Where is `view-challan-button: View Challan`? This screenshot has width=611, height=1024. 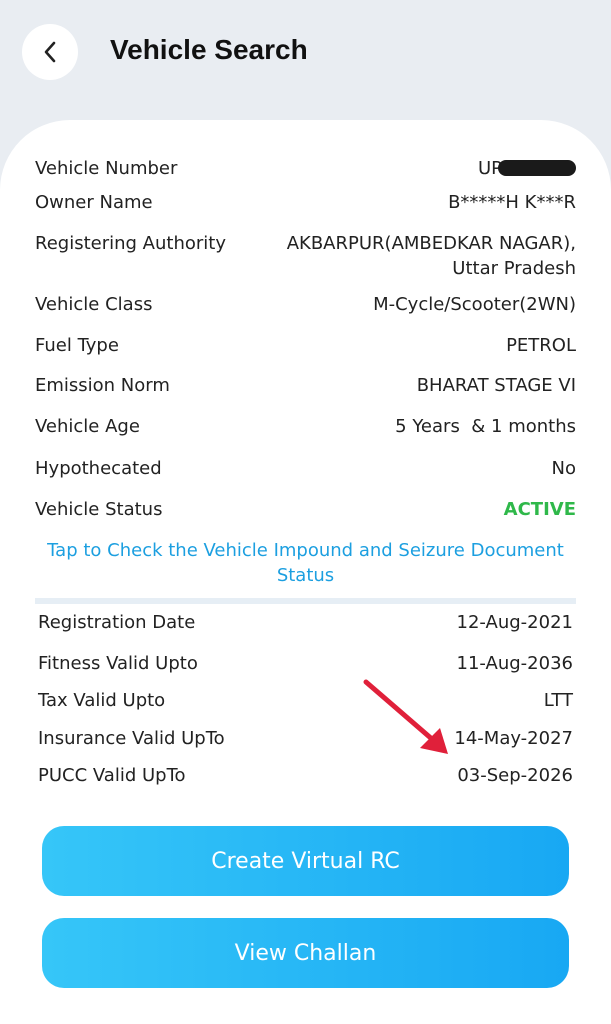 view-challan-button: View Challan is located at coordinates (305, 953).